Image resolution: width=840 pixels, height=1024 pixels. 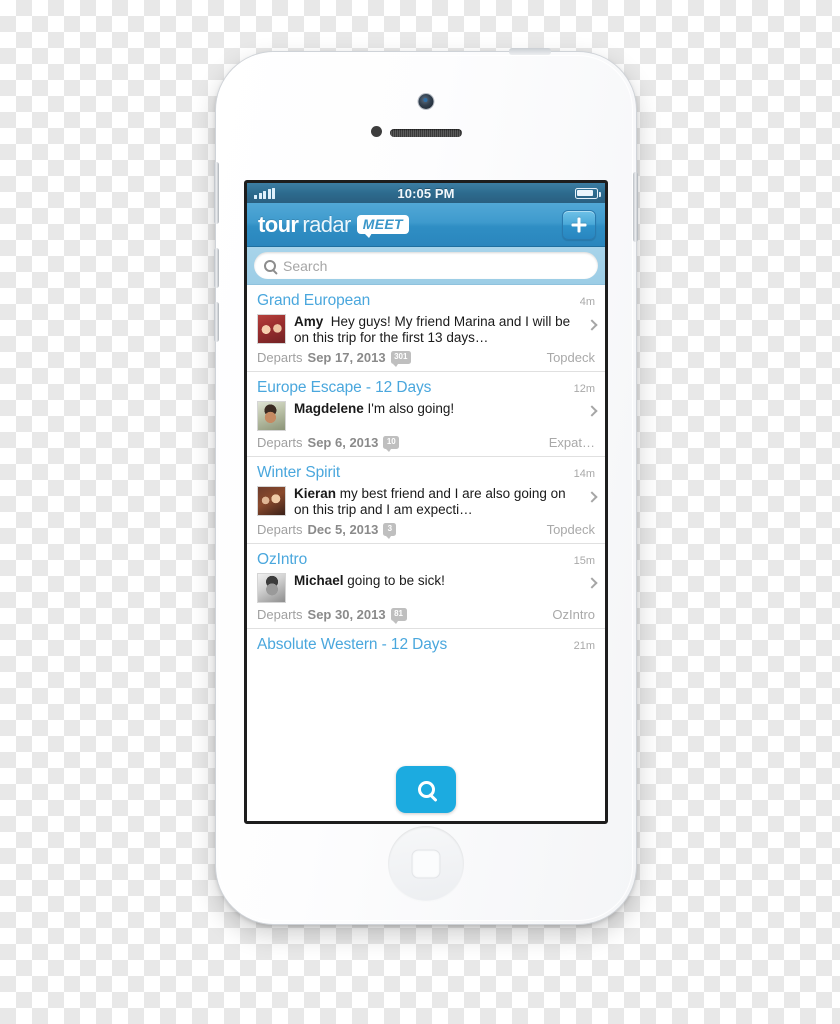 I want to click on message-author: Magdelene, so click(x=329, y=408).